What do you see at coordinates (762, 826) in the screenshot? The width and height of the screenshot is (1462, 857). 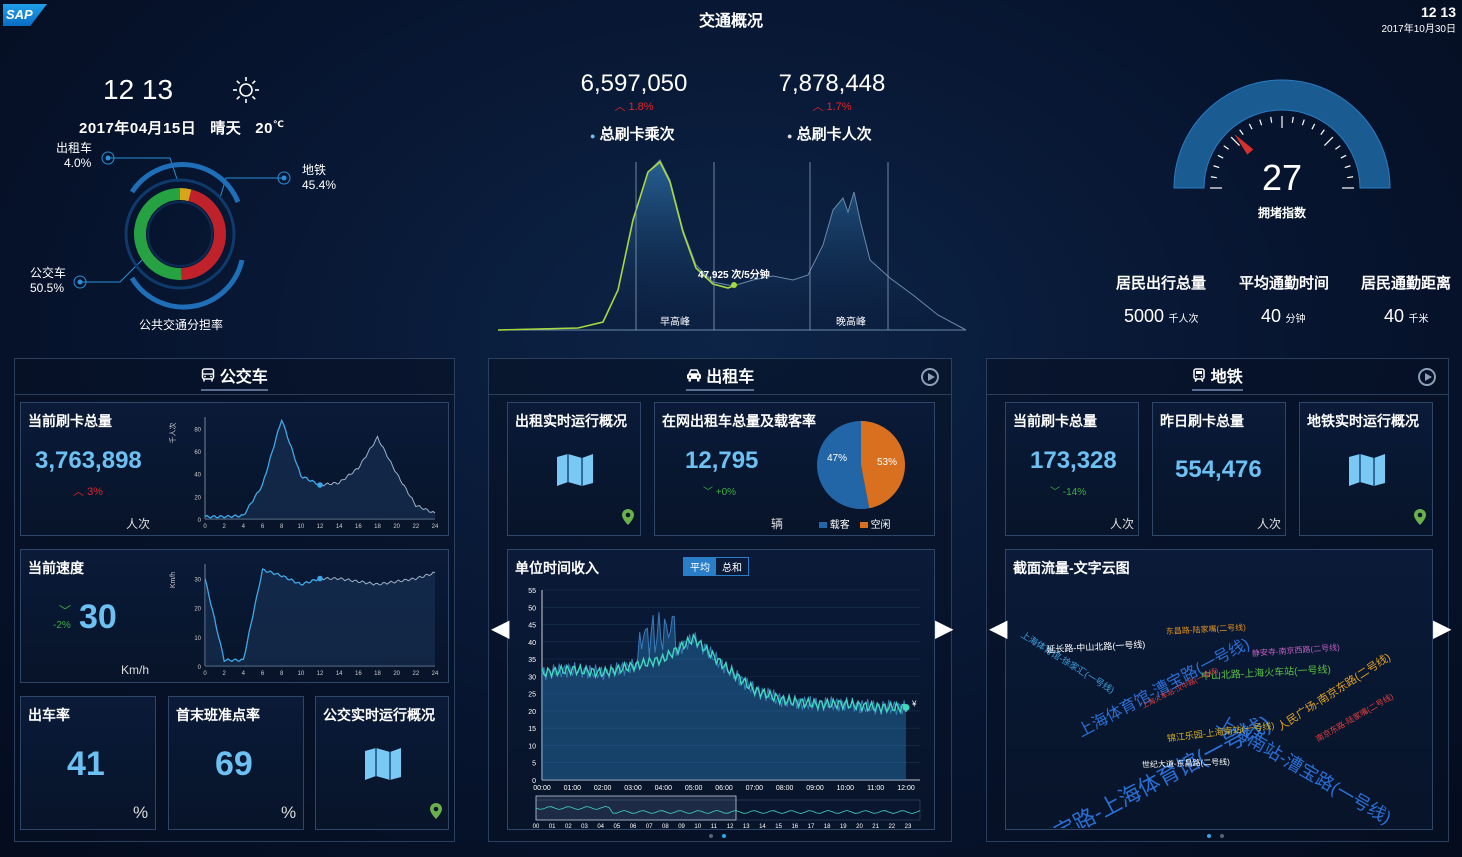 I see `brush-tick-label: 14` at bounding box center [762, 826].